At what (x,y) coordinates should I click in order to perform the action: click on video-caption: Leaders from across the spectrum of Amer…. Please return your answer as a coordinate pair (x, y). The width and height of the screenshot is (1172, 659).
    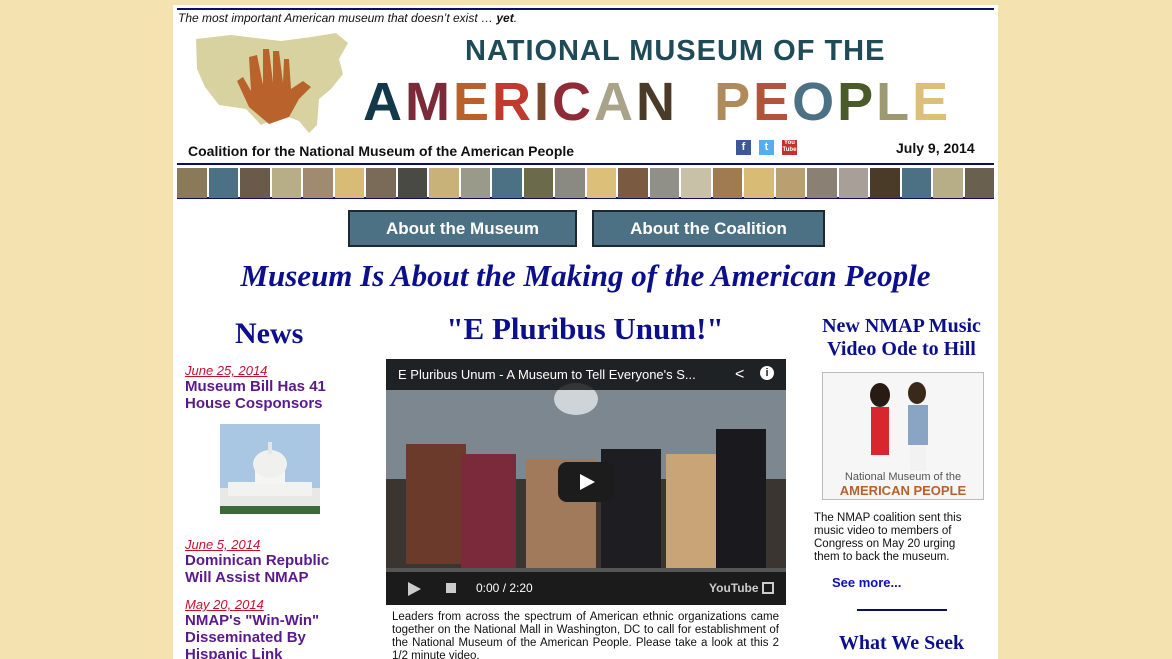
    Looking at the image, I should click on (585, 635).